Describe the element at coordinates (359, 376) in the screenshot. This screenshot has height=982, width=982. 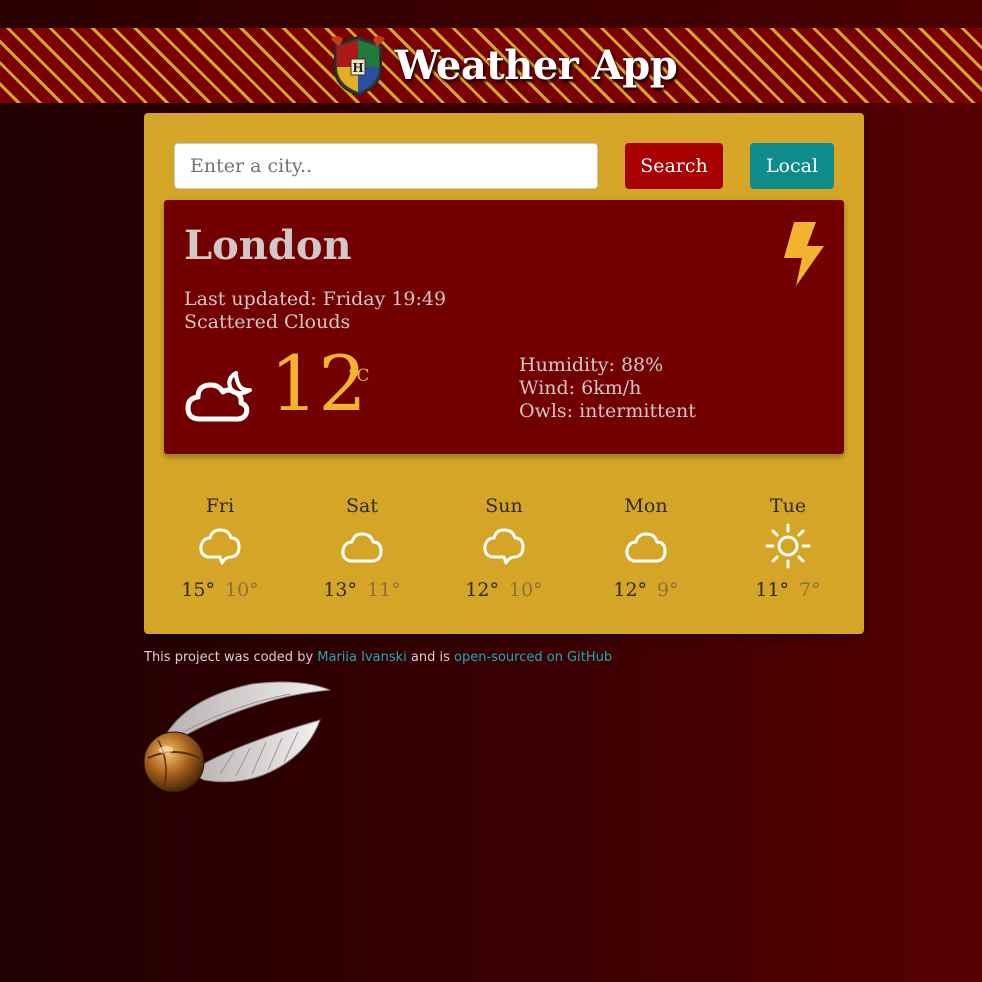
I see `temperature-unit: °C` at that location.